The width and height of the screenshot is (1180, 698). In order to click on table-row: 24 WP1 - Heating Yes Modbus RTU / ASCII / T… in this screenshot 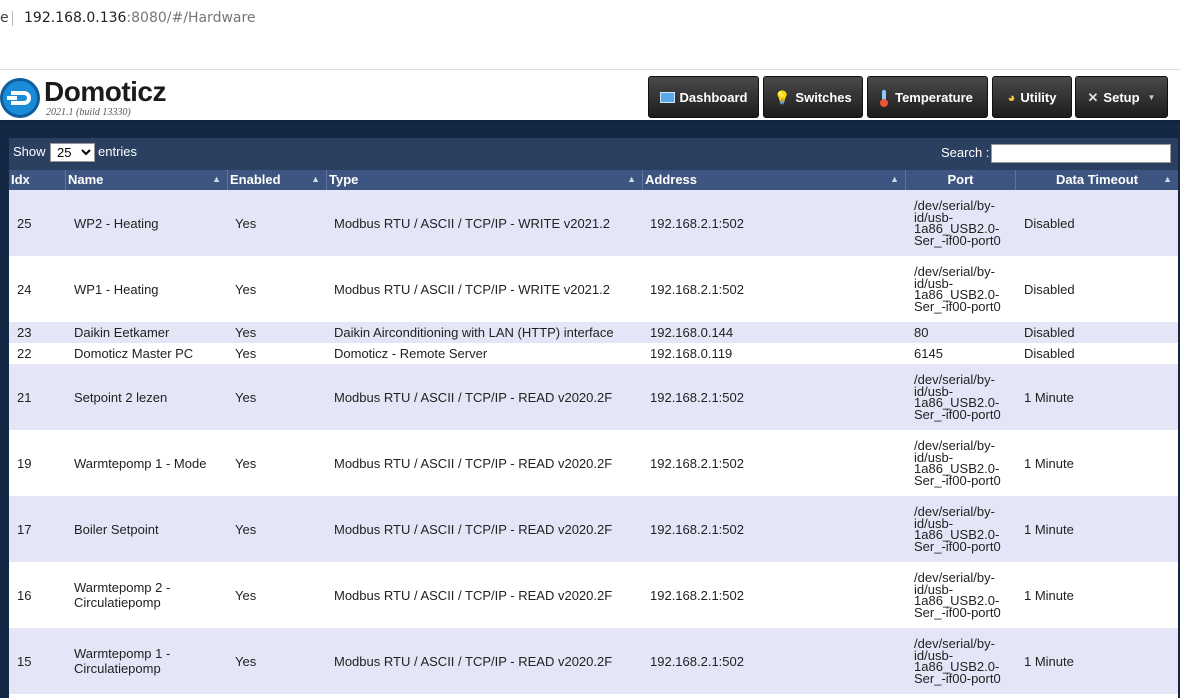, I will do `click(593, 289)`.